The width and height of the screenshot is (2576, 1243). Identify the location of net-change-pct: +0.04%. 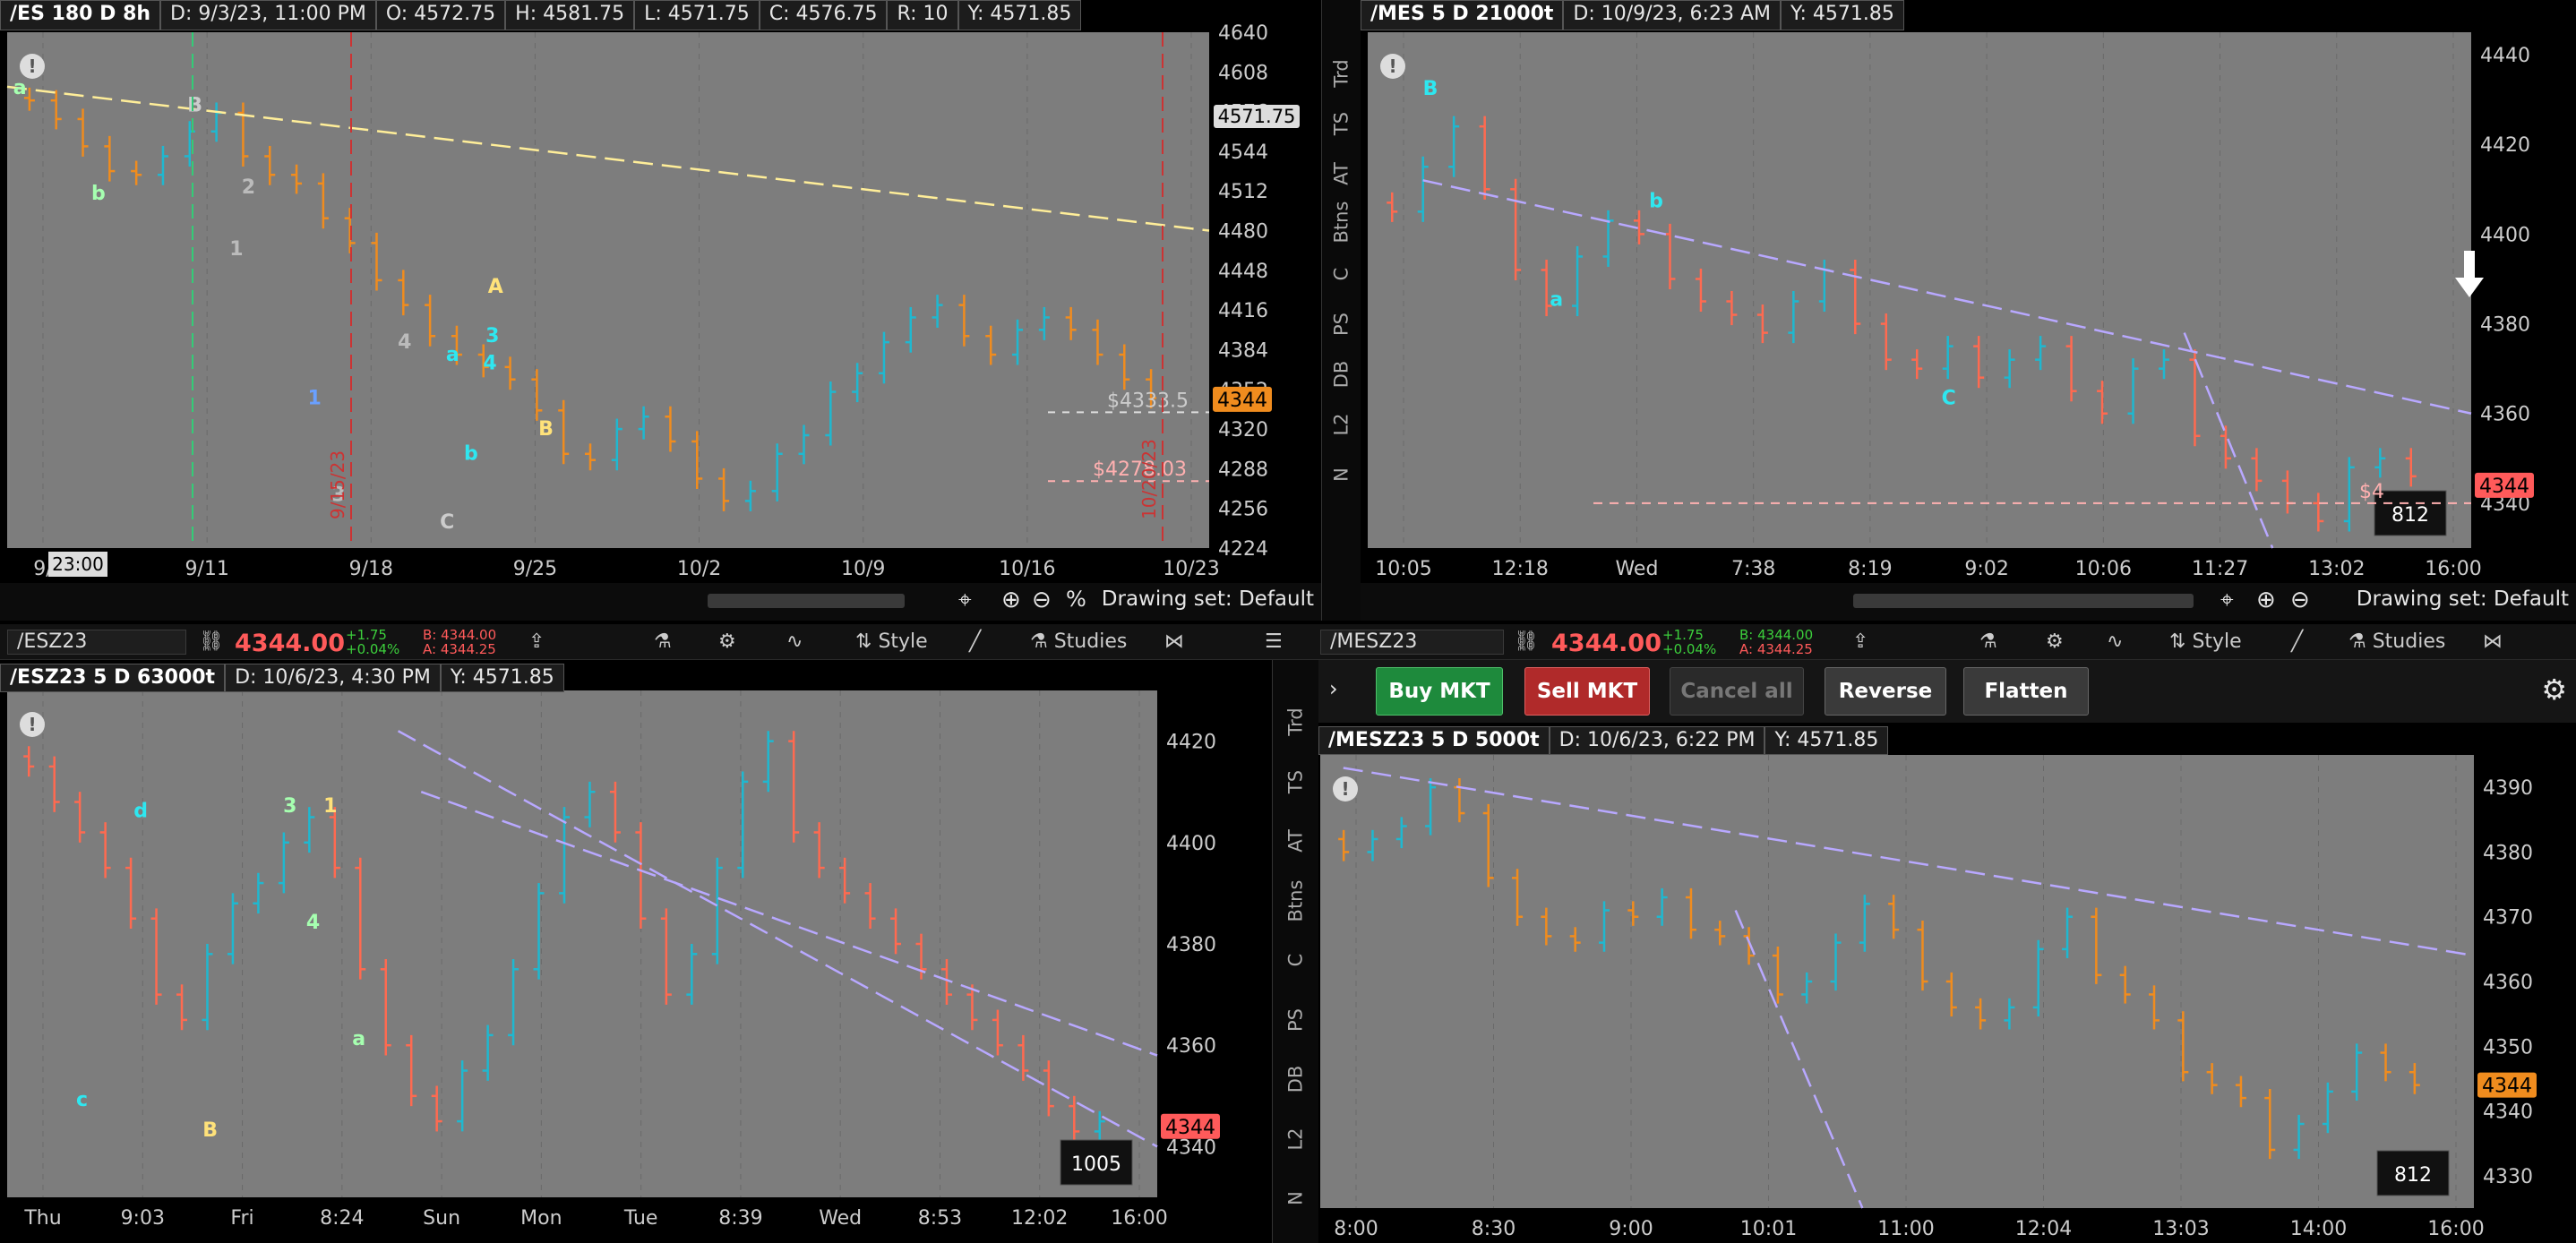
(373, 649).